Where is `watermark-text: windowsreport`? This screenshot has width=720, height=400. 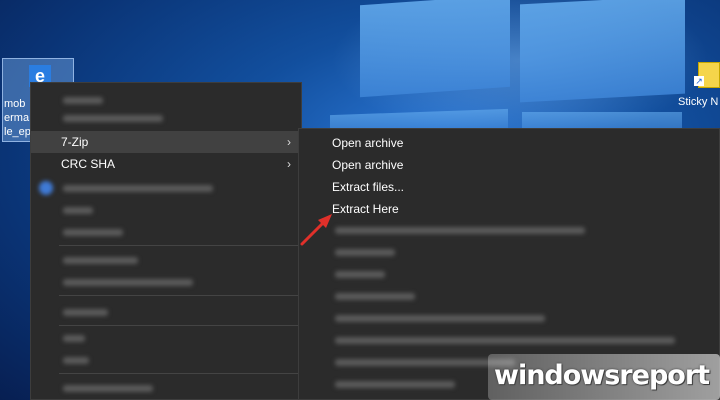
watermark-text: windowsreport is located at coordinates (602, 375).